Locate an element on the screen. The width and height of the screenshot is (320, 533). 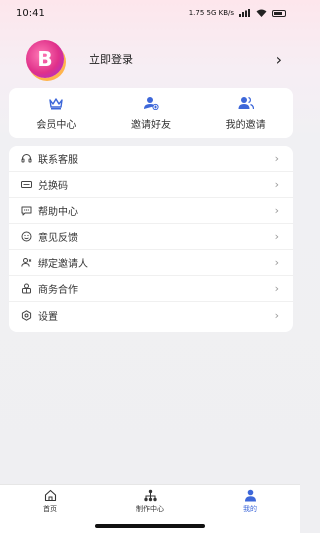
quick-action-membership: 会员中心 is located at coordinates (56, 113).